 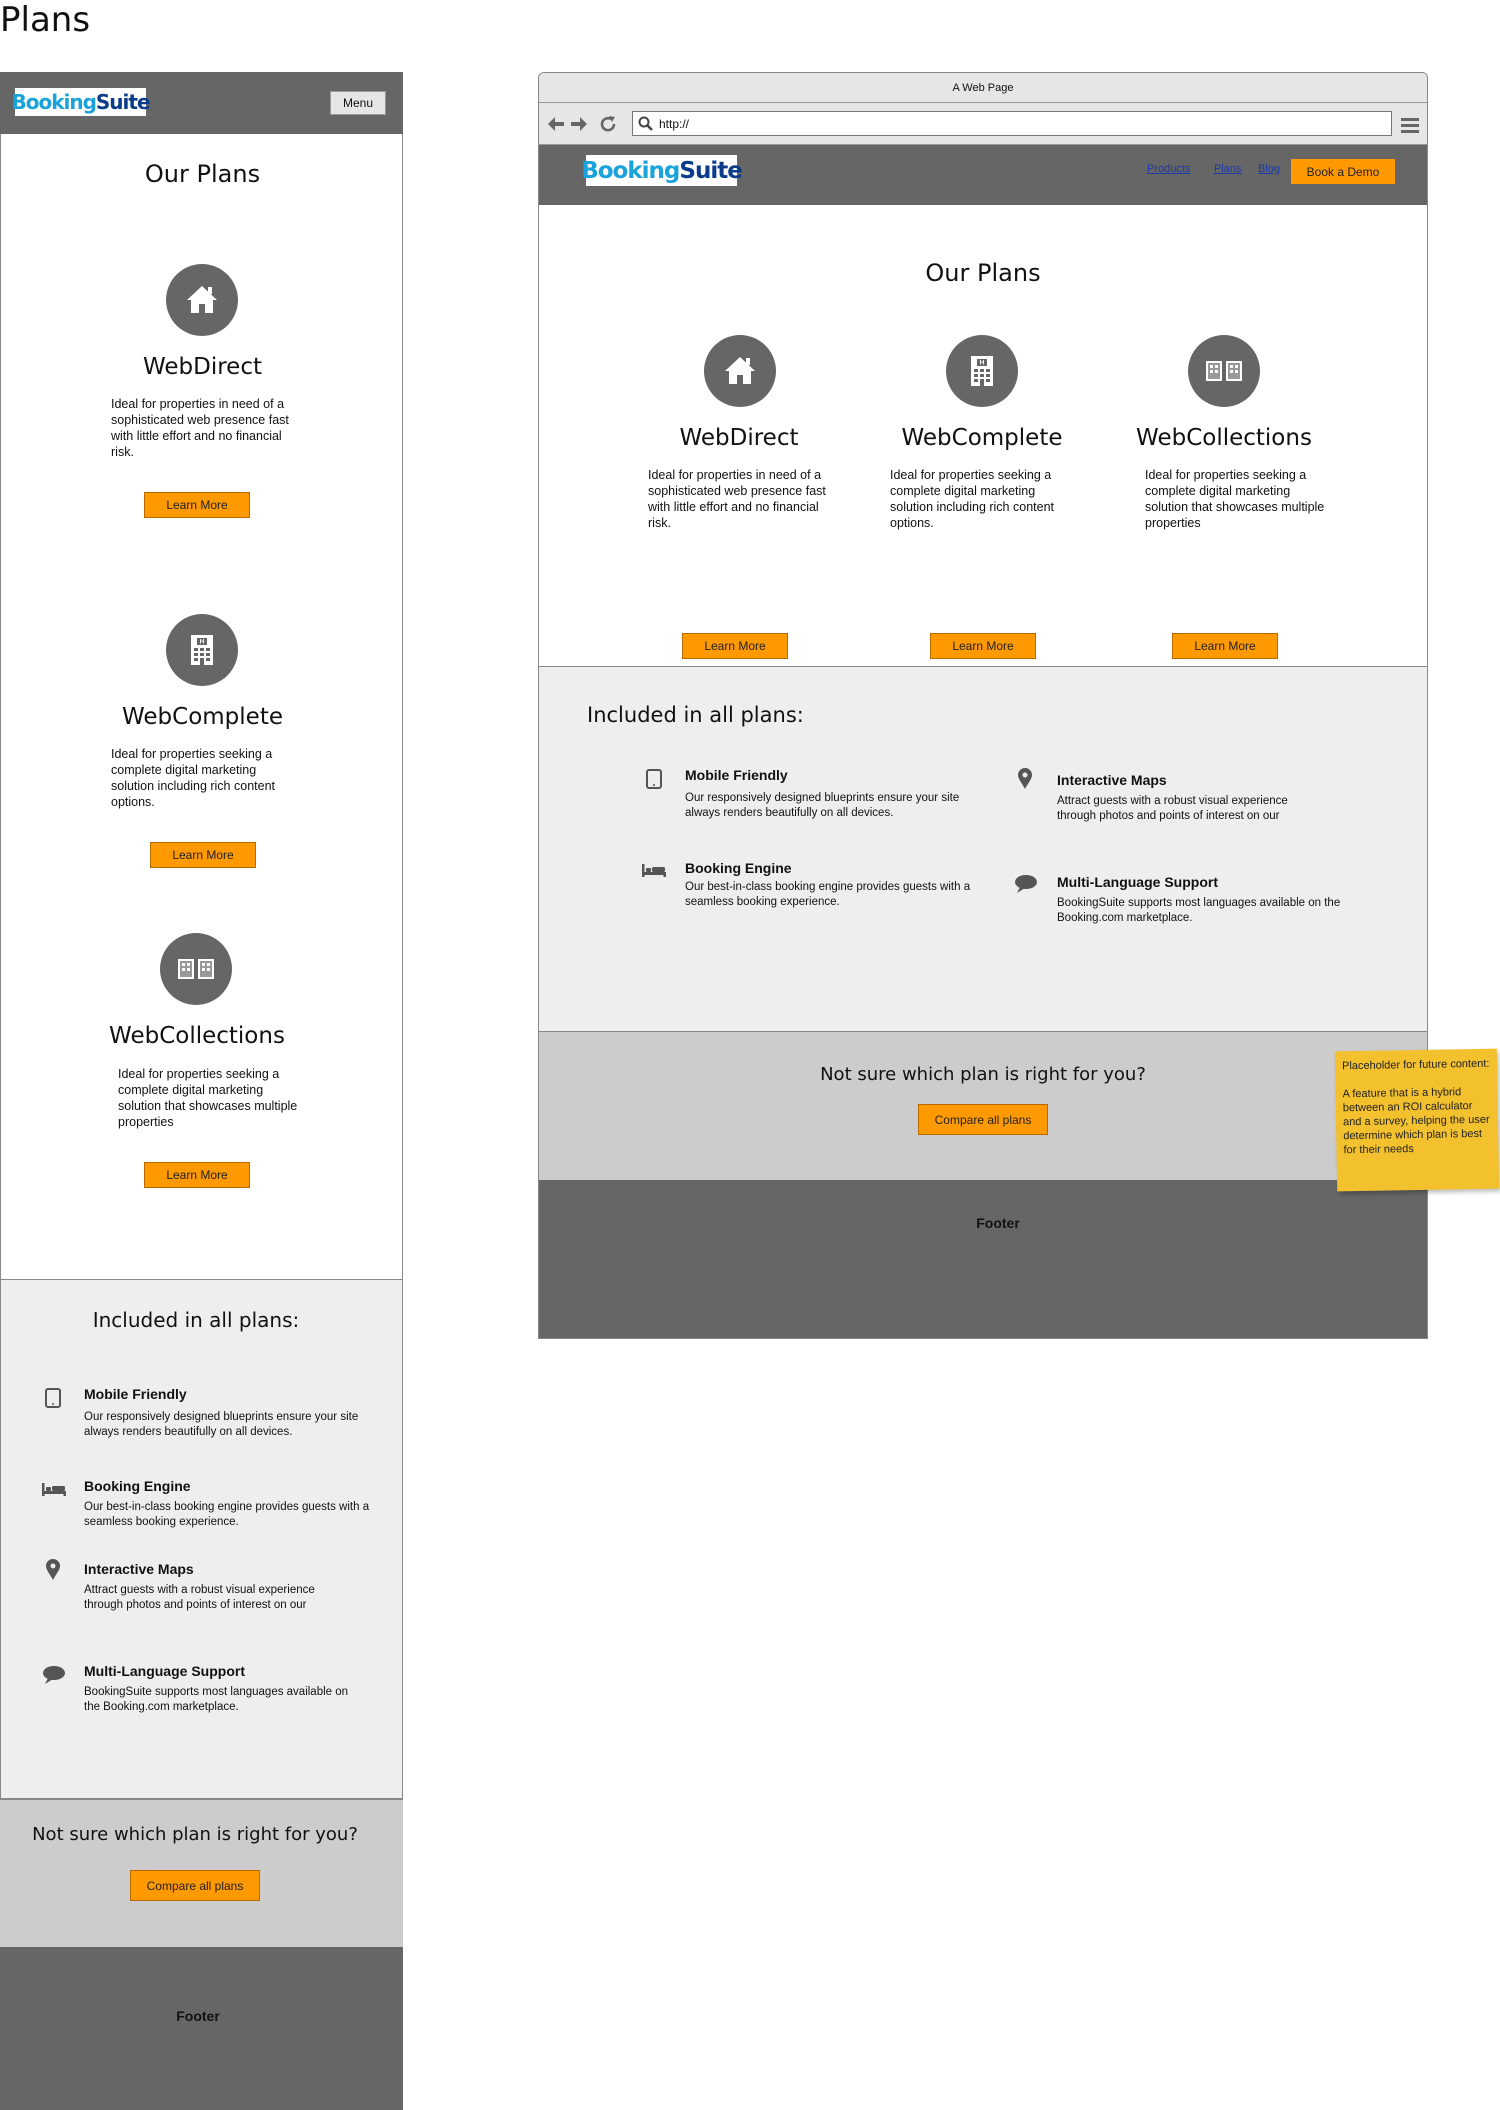 I want to click on browser-toolbar: http://, so click(x=983, y=124).